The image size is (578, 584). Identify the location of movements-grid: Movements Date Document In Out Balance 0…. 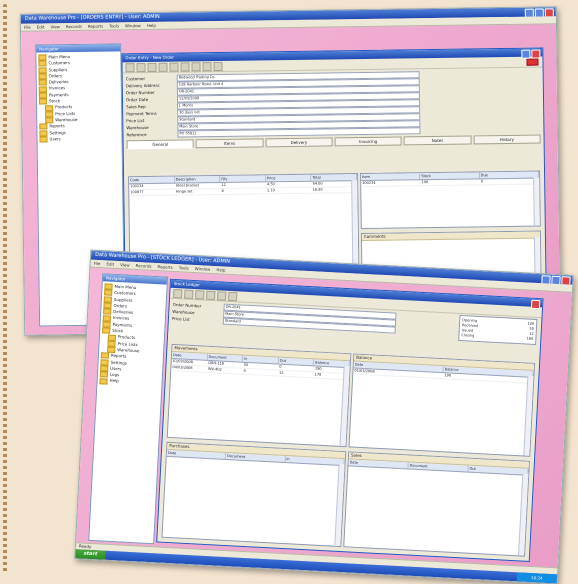
(259, 395).